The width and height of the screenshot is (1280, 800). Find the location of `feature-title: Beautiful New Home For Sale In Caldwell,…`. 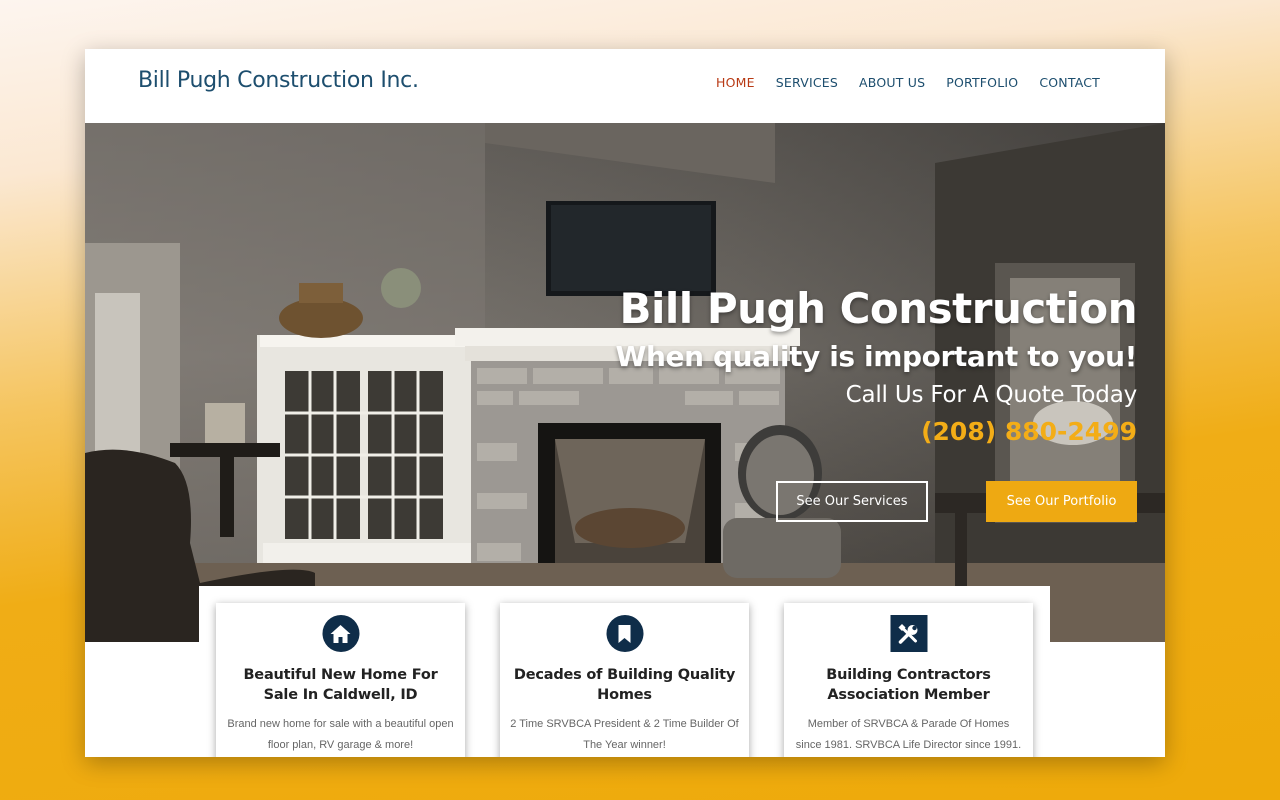

feature-title: Beautiful New Home For Sale In Caldwell,… is located at coordinates (340, 685).